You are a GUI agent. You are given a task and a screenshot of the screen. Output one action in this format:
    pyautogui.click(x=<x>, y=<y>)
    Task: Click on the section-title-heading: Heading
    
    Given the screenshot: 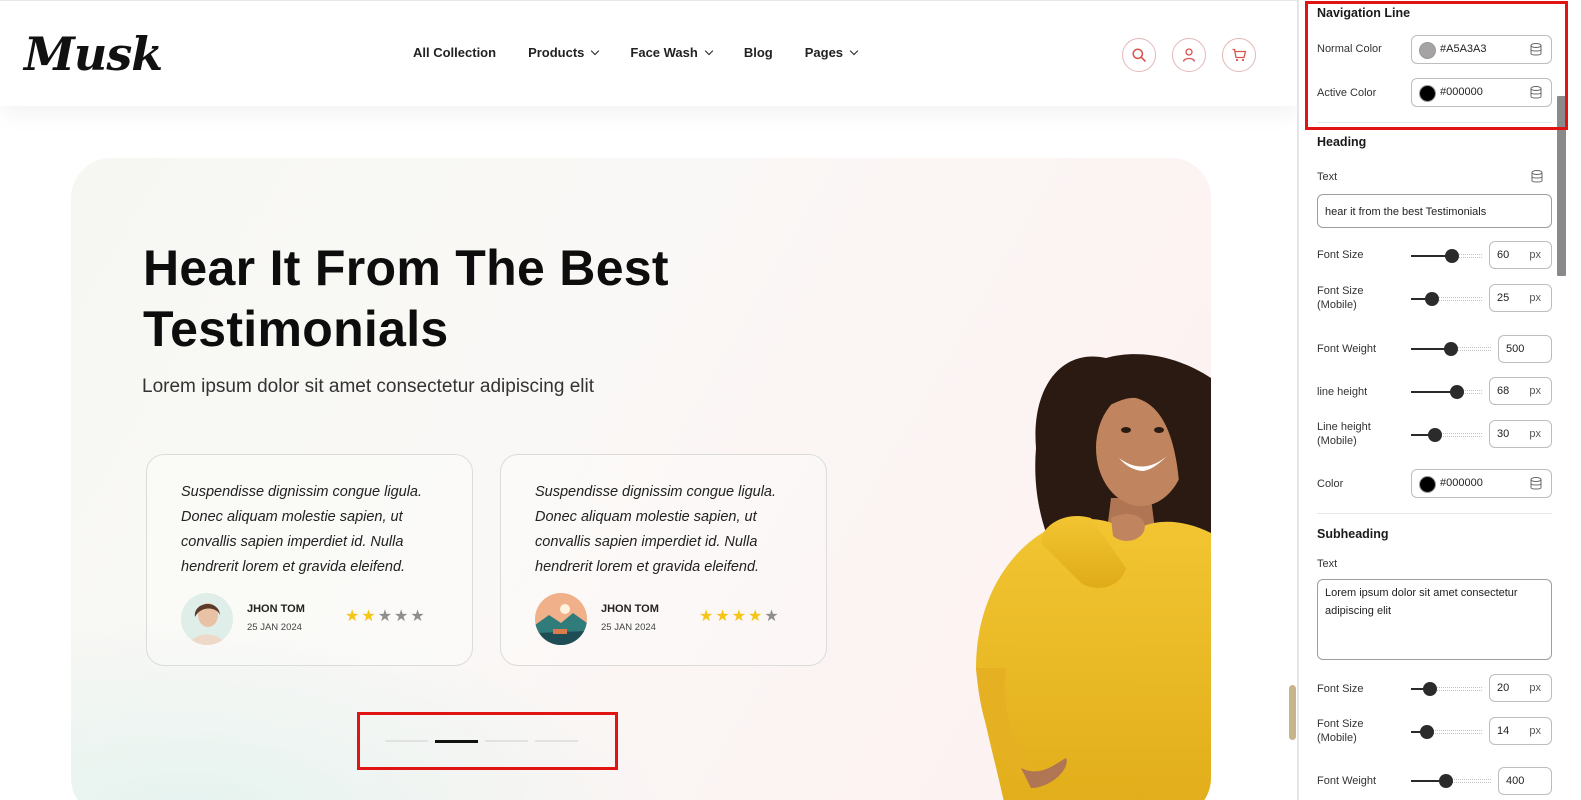 What is the action you would take?
    pyautogui.click(x=1342, y=142)
    